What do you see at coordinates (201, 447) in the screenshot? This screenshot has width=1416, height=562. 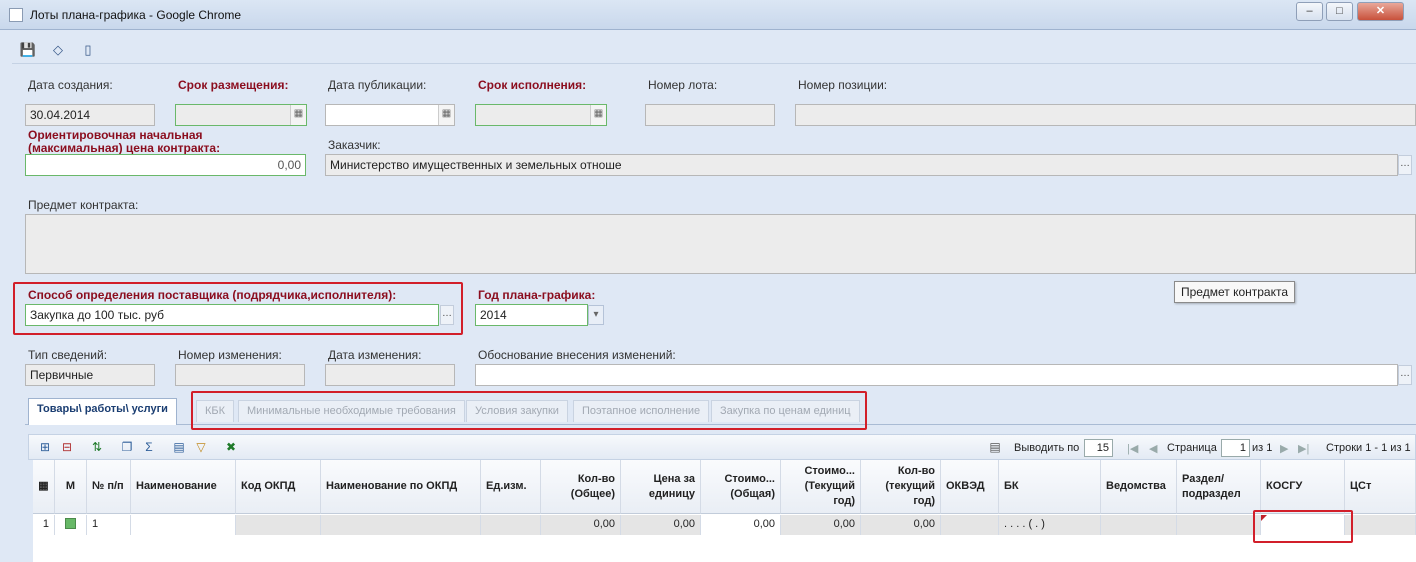 I see `filter-icon: ▽` at bounding box center [201, 447].